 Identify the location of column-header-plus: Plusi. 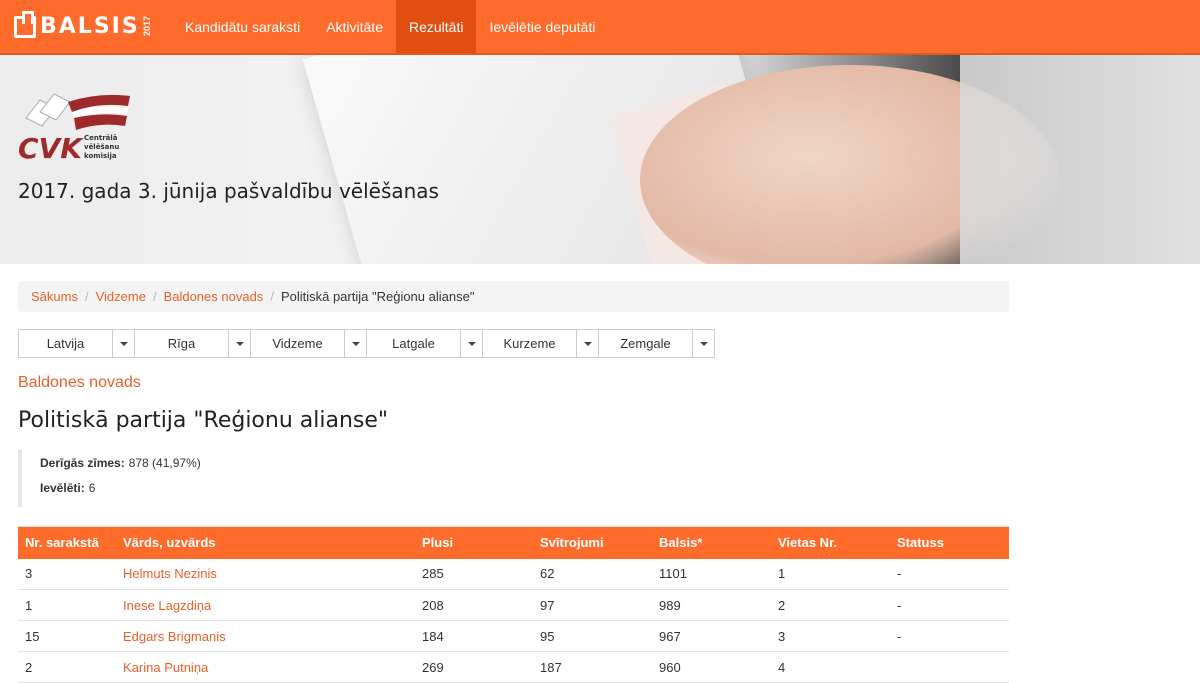
(474, 542).